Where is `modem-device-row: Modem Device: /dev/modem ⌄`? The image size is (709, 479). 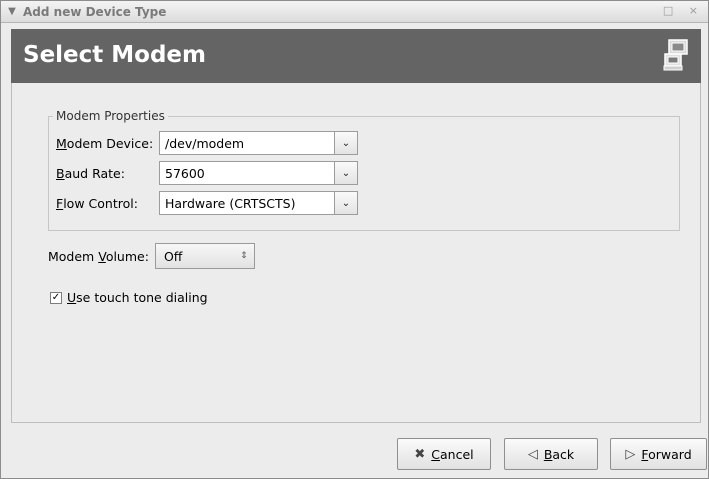 modem-device-row: Modem Device: /dev/modem ⌄ is located at coordinates (207, 143).